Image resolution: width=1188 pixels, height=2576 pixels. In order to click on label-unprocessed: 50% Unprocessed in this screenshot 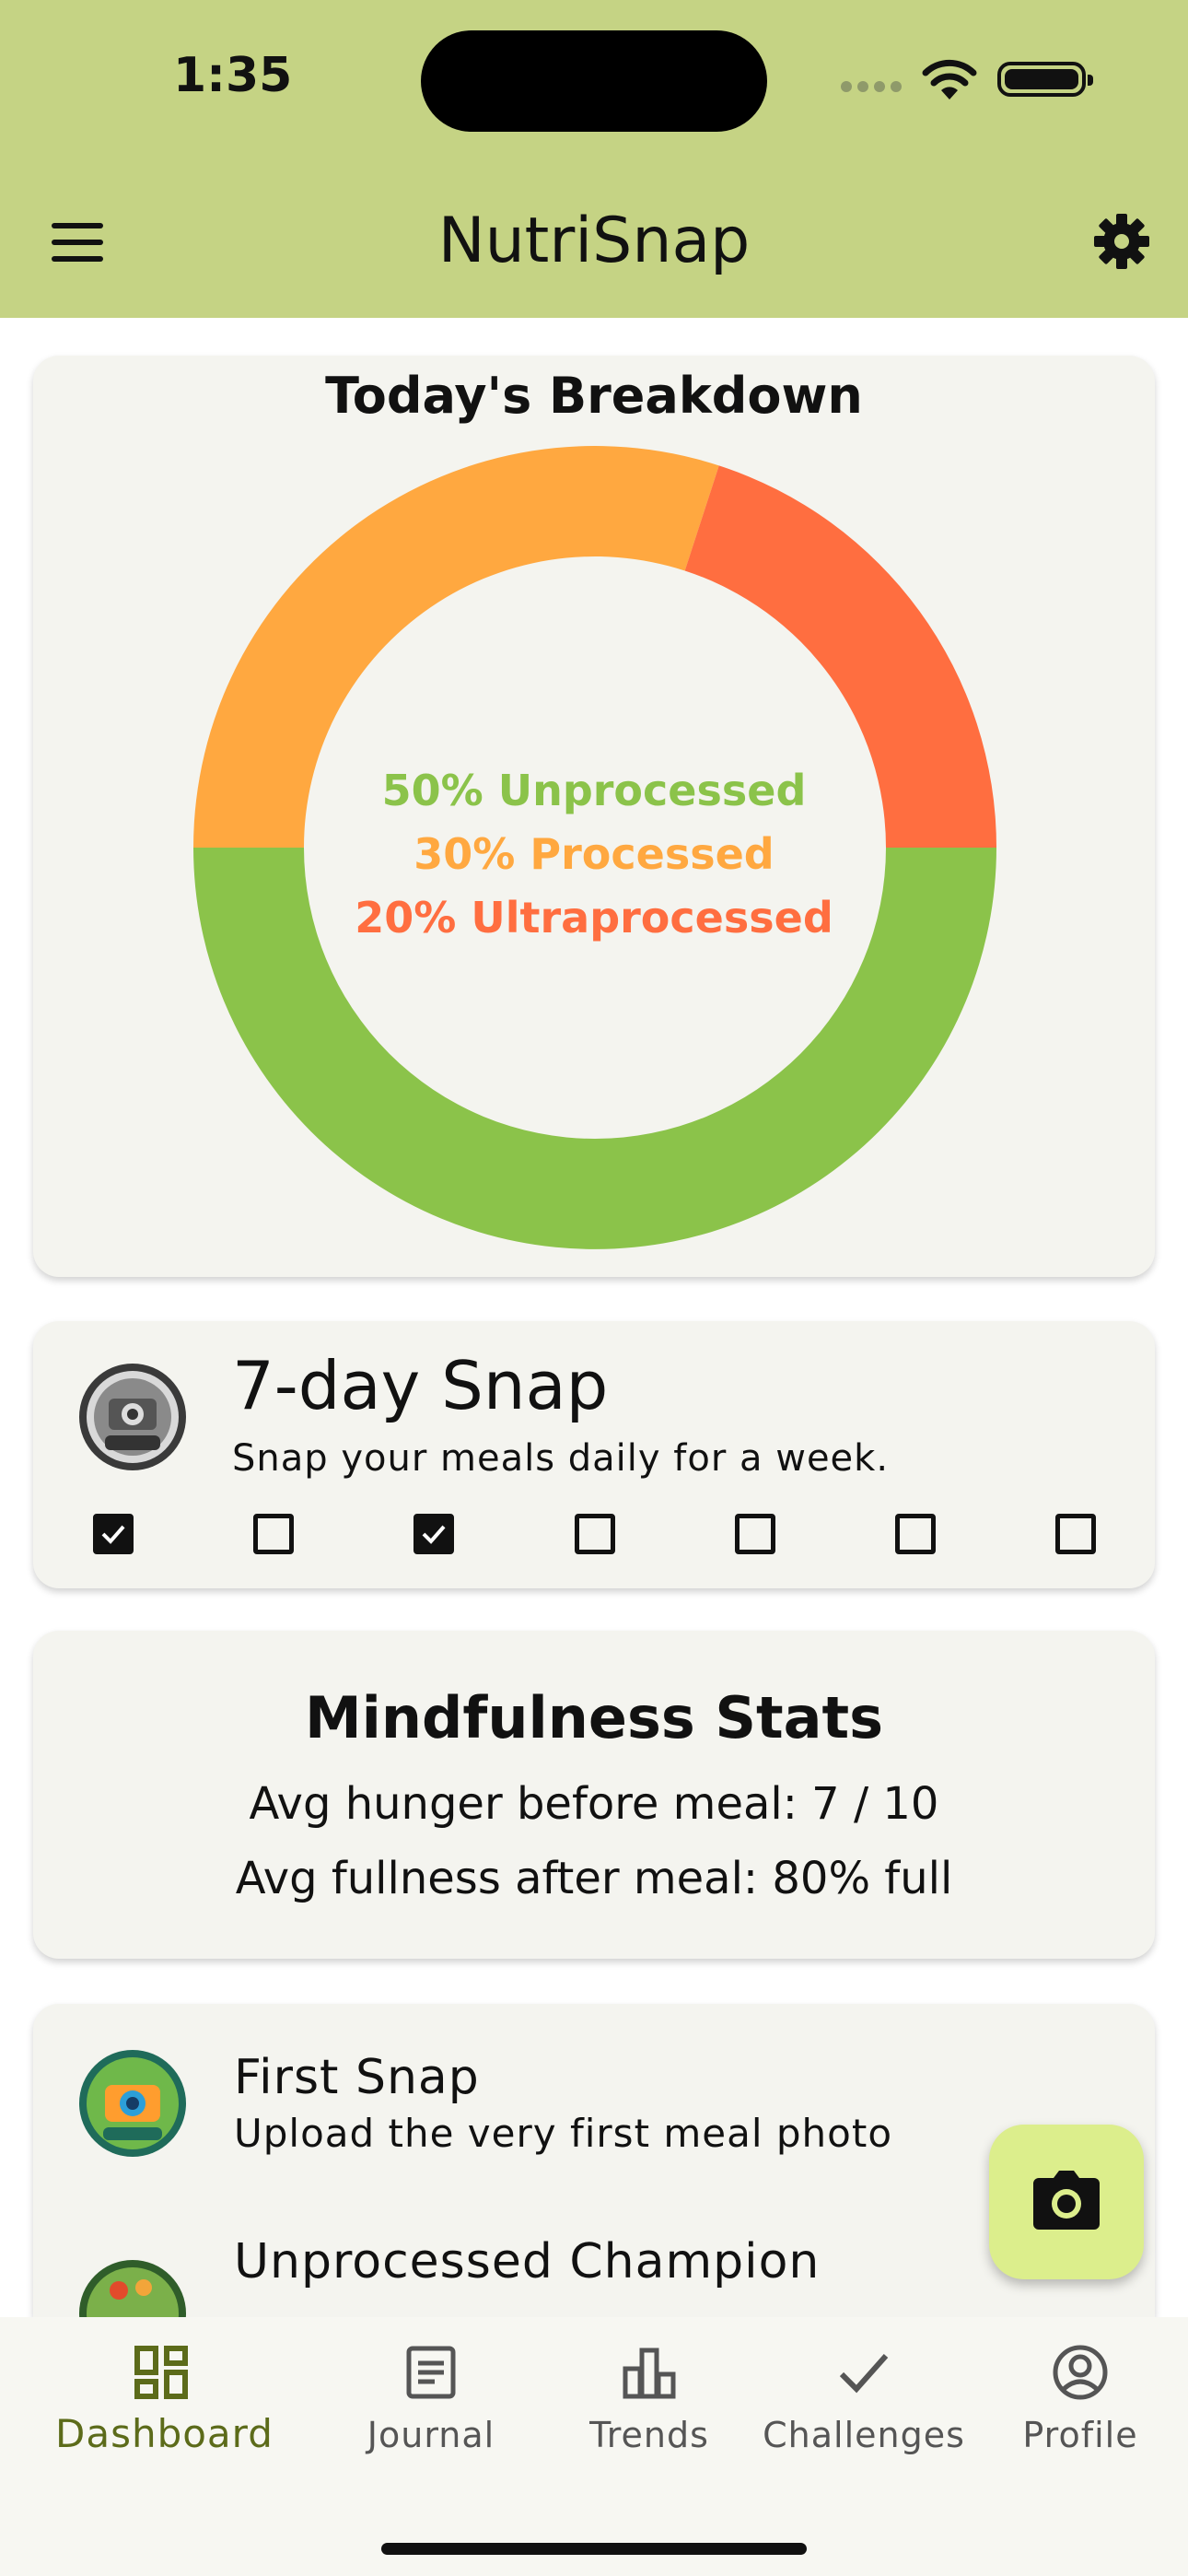, I will do `click(594, 790)`.